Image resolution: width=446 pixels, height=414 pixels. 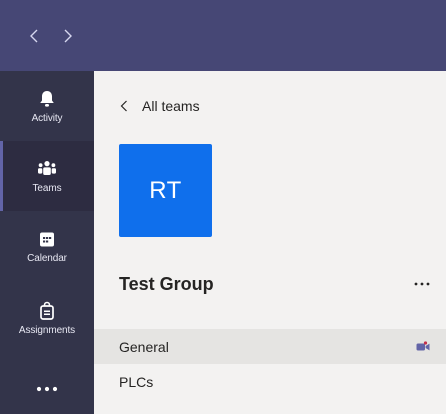 What do you see at coordinates (47, 239) in the screenshot?
I see `calendar-icon` at bounding box center [47, 239].